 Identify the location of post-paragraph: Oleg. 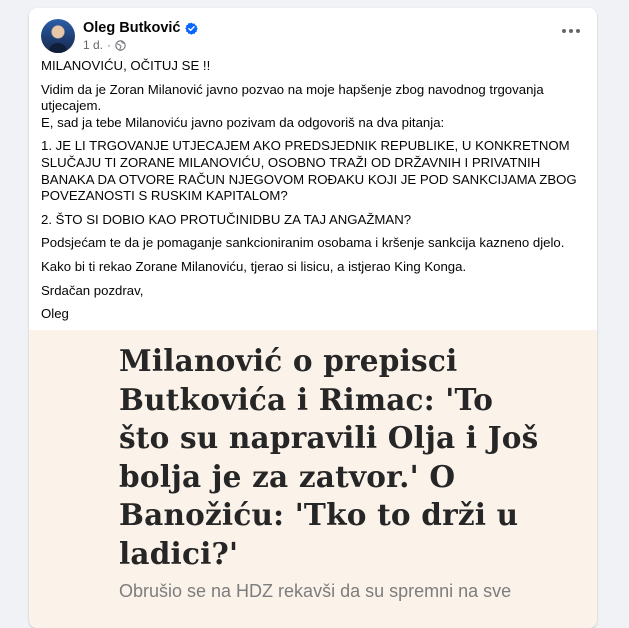
(55, 314).